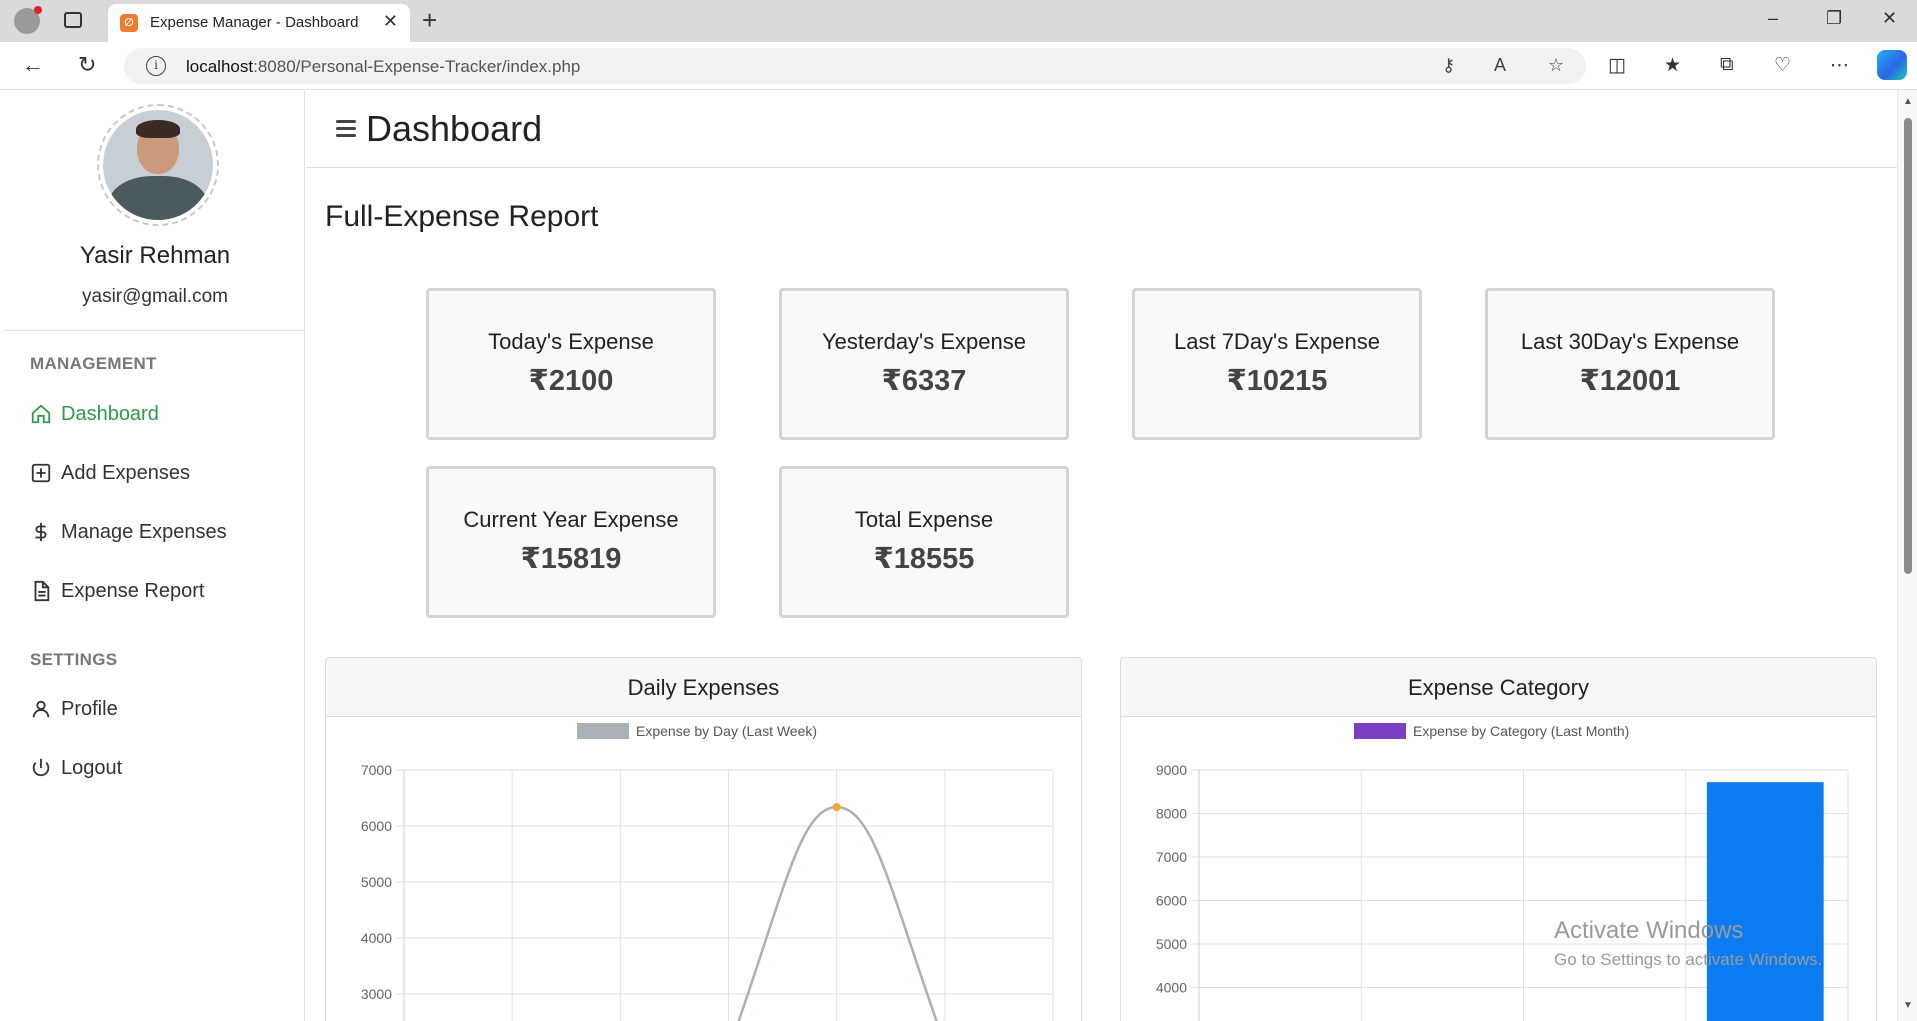  Describe the element at coordinates (1171, 770) in the screenshot. I see `y-tick-label: 9000` at that location.